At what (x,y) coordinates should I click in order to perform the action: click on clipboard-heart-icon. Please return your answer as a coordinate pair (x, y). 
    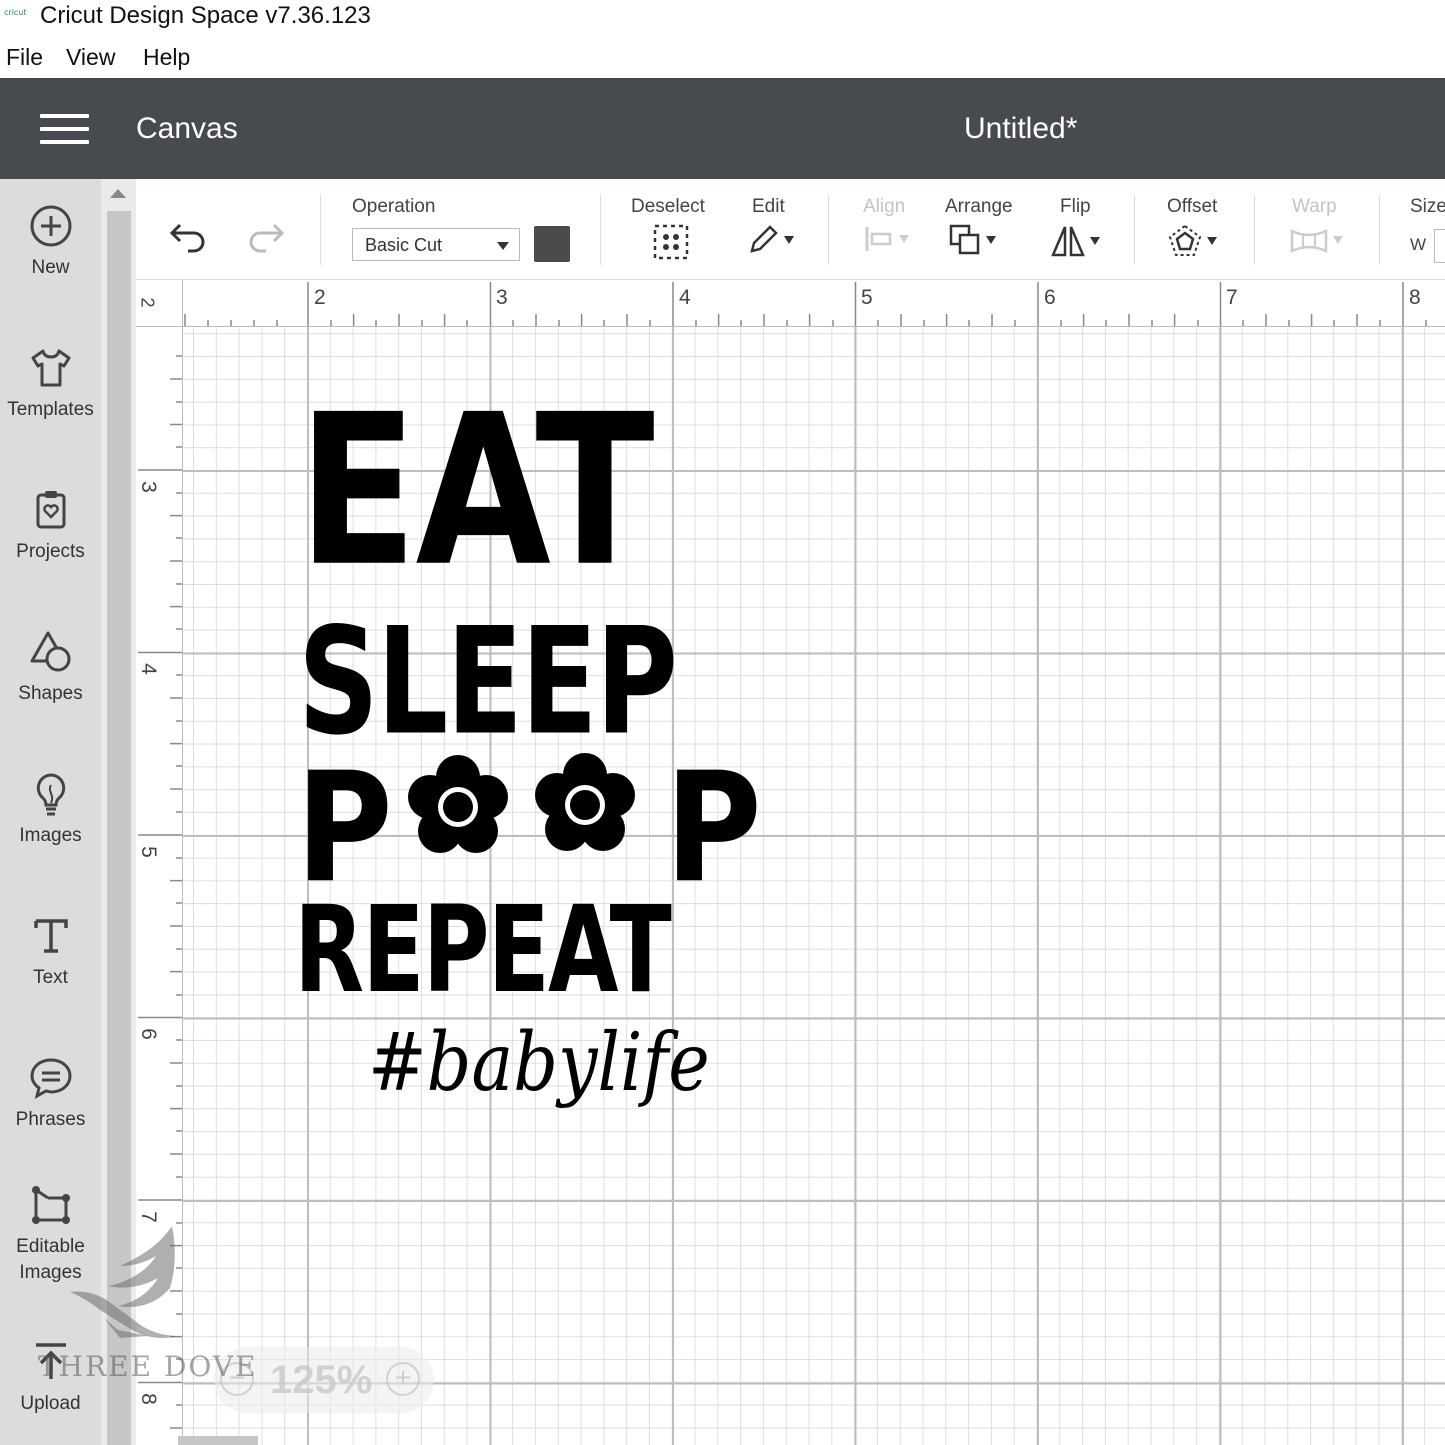
    Looking at the image, I should click on (50, 510).